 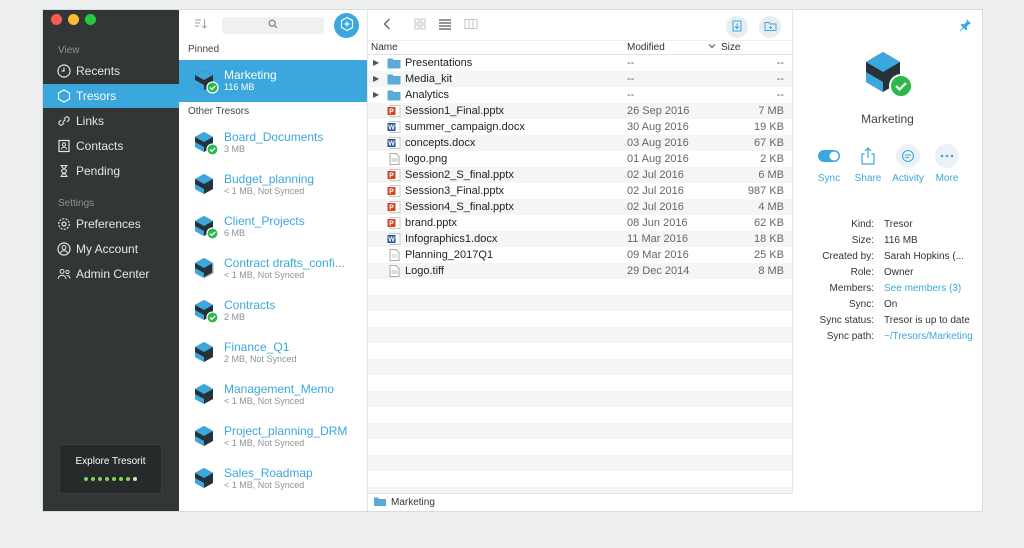 What do you see at coordinates (580, 255) in the screenshot?
I see `file-row: Planning_2017Q1 09 Mar 2016 25 KB` at bounding box center [580, 255].